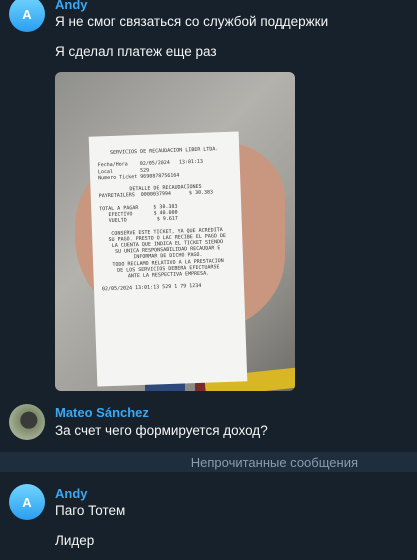 The height and width of the screenshot is (560, 417). What do you see at coordinates (90, 510) in the screenshot?
I see `message-text: Паго Тотем` at bounding box center [90, 510].